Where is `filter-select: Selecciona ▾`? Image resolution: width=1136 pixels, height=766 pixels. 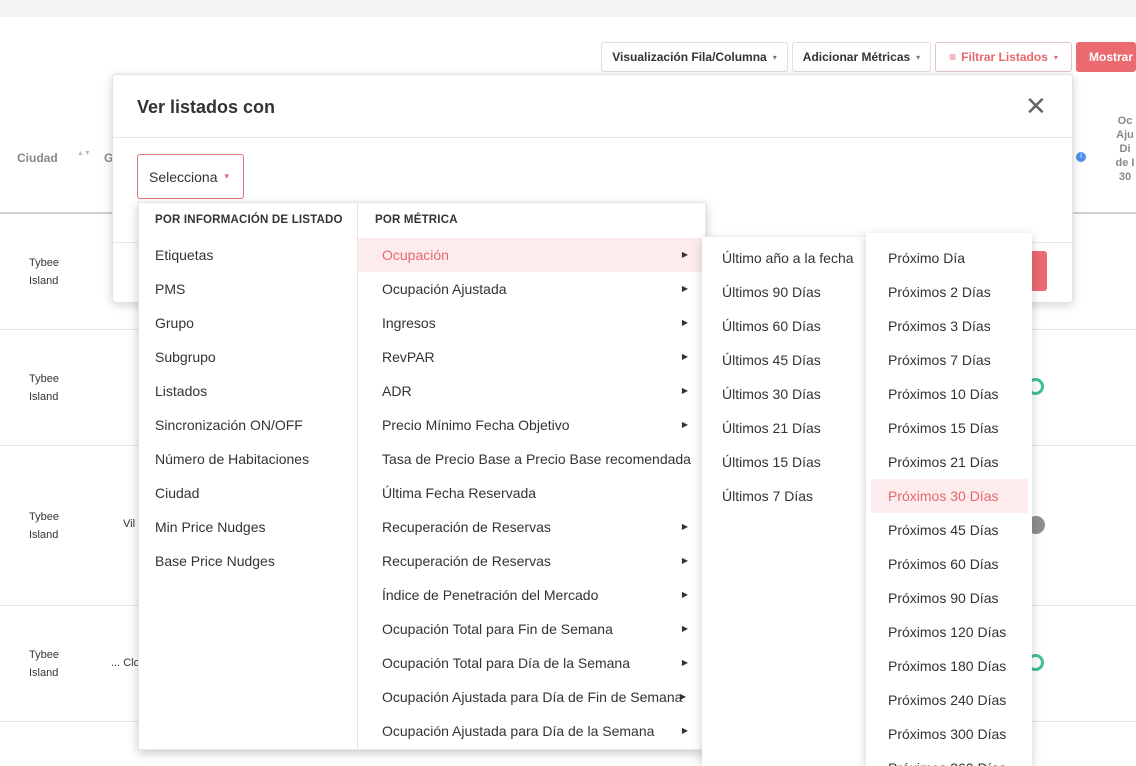 filter-select: Selecciona ▾ is located at coordinates (190, 176).